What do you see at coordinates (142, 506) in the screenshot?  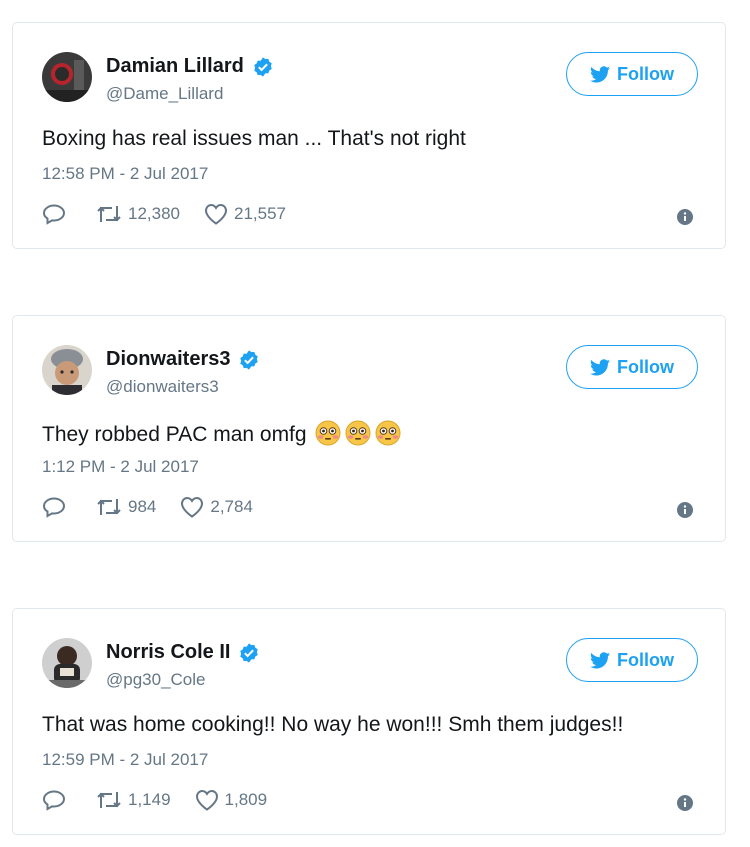 I see `retweet-count: 984` at bounding box center [142, 506].